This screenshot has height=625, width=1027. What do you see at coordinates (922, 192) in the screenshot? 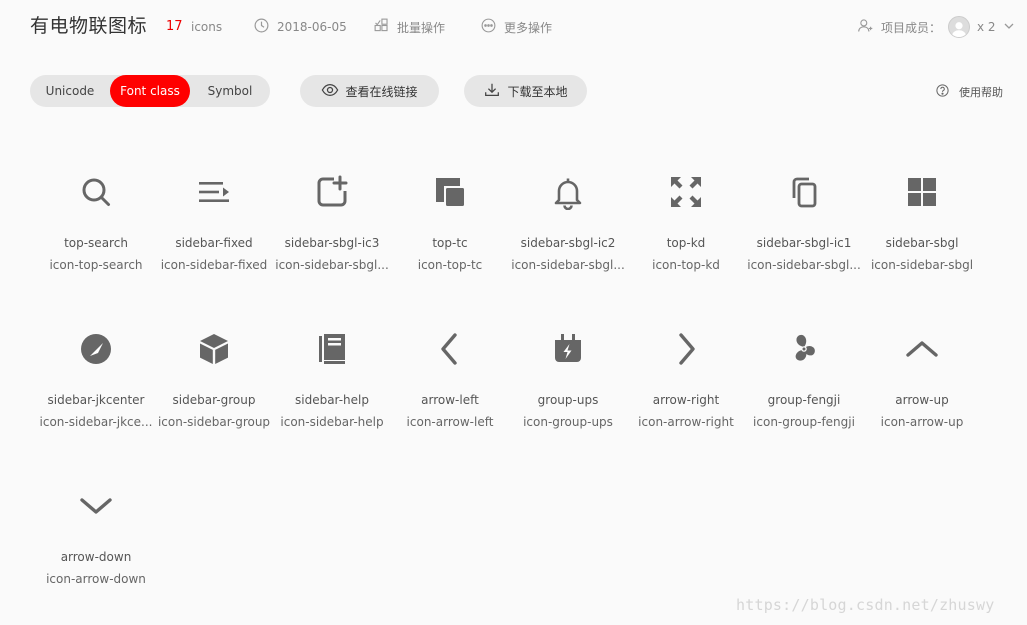
I see `grid-icon` at bounding box center [922, 192].